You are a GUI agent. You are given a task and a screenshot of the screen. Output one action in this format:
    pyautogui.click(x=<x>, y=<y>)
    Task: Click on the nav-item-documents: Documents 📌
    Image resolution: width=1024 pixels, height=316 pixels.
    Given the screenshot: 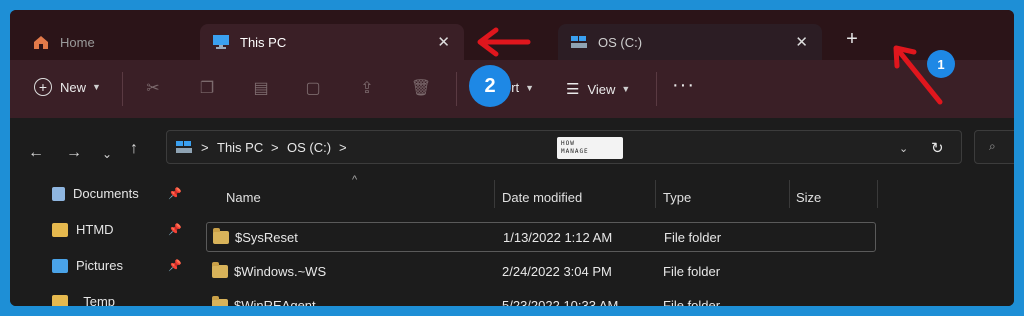 What is the action you would take?
    pyautogui.click(x=117, y=193)
    